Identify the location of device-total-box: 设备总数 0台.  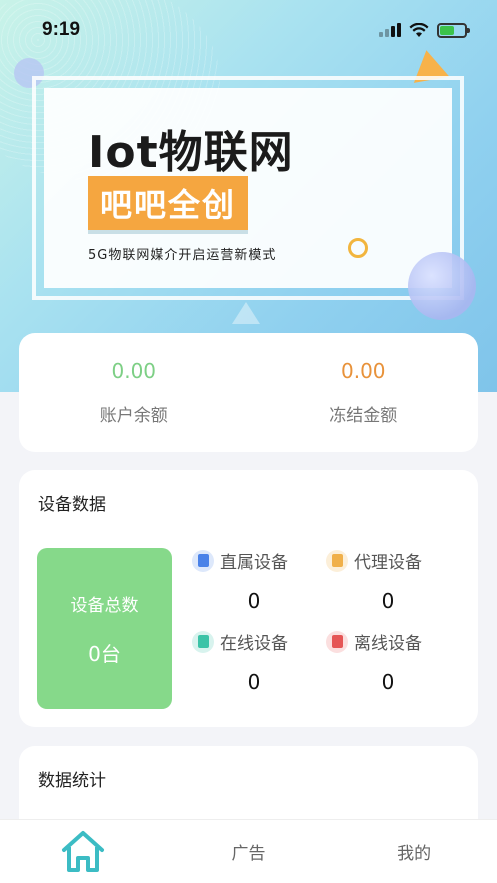
(104, 628).